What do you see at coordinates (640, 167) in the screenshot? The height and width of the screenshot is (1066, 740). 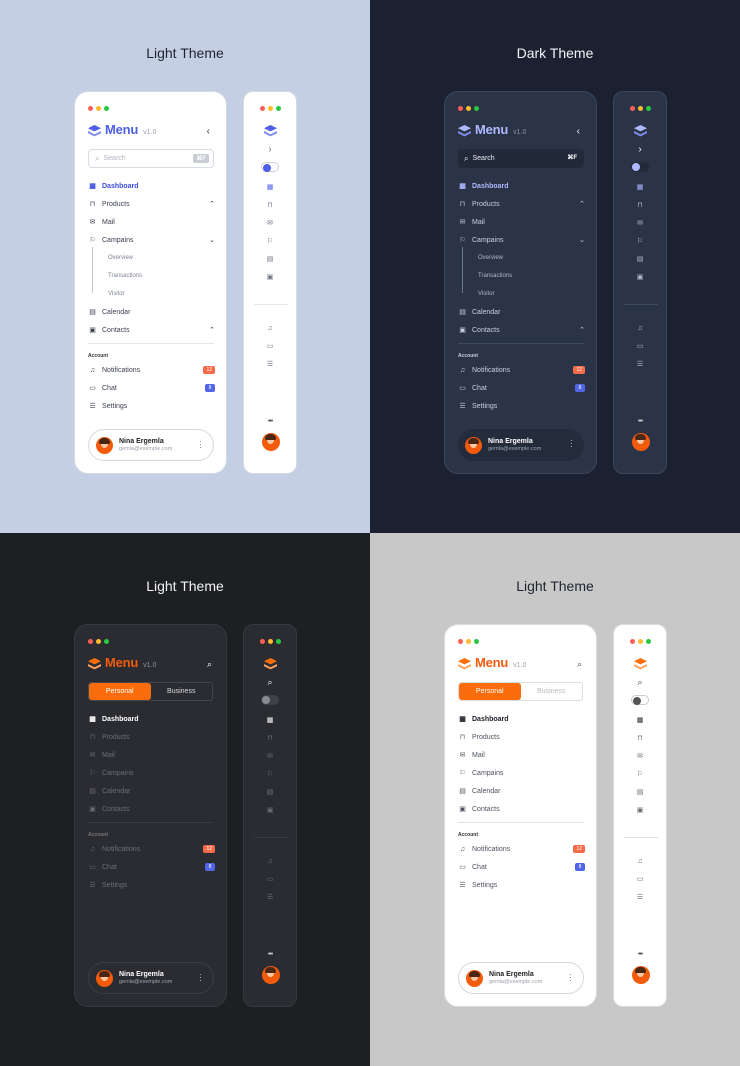 I see `theme-toggle` at bounding box center [640, 167].